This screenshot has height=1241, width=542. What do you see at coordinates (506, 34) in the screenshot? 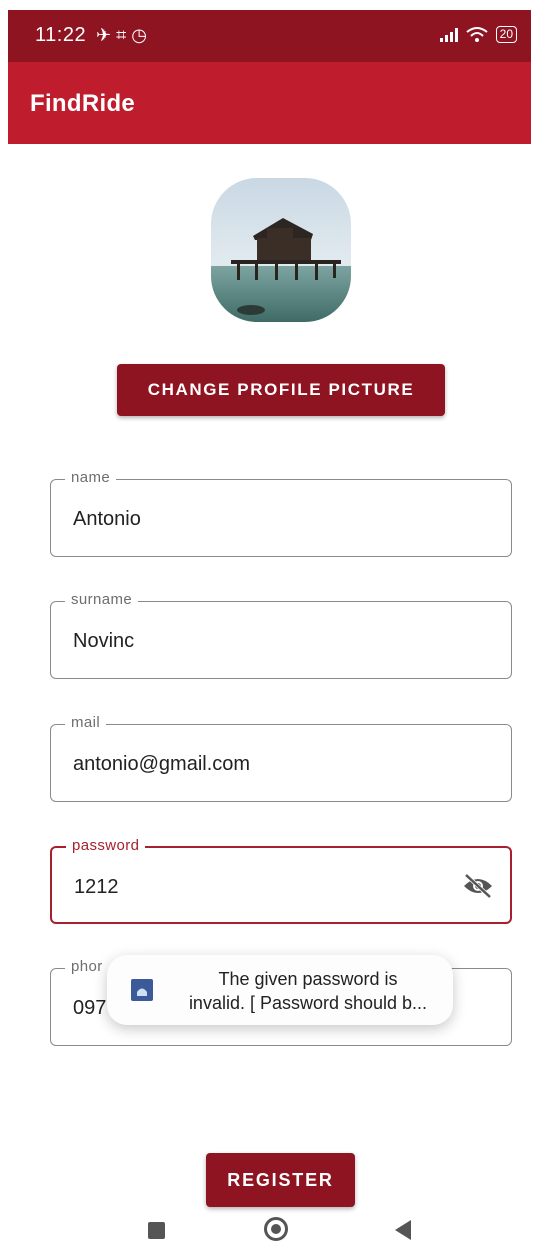
I see `battery-icon: 20` at bounding box center [506, 34].